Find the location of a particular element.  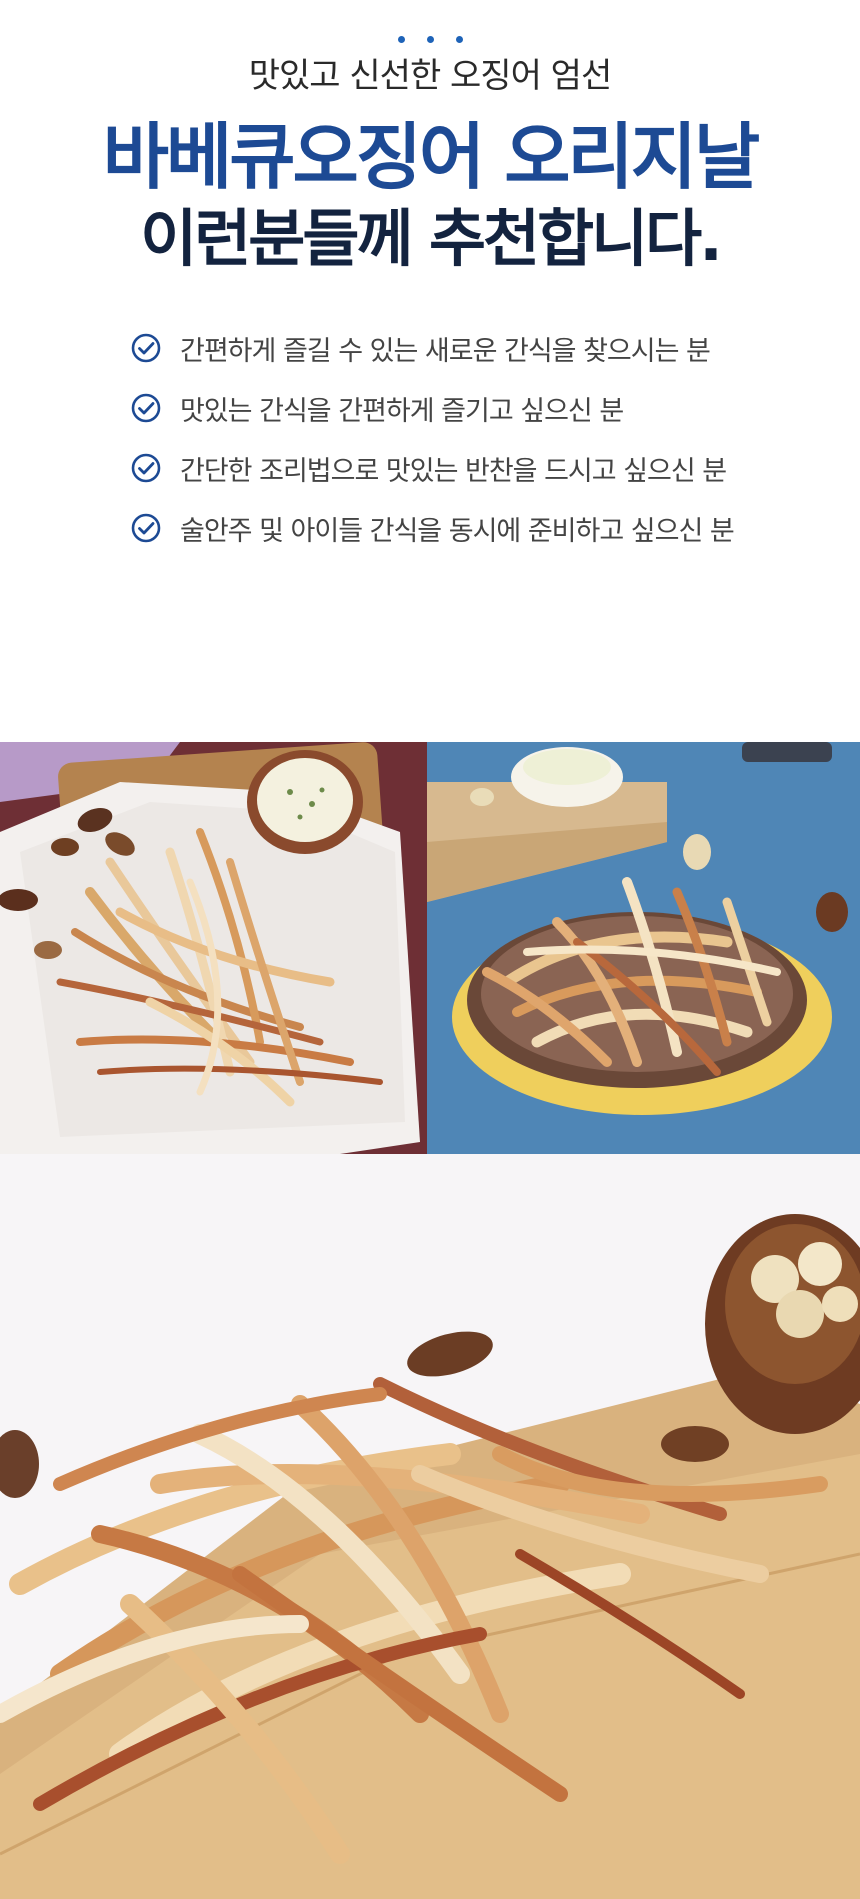

list-item-text: 맛있는 간식을 간편하게 즐기고 싶으신 분 is located at coordinates (402, 411).